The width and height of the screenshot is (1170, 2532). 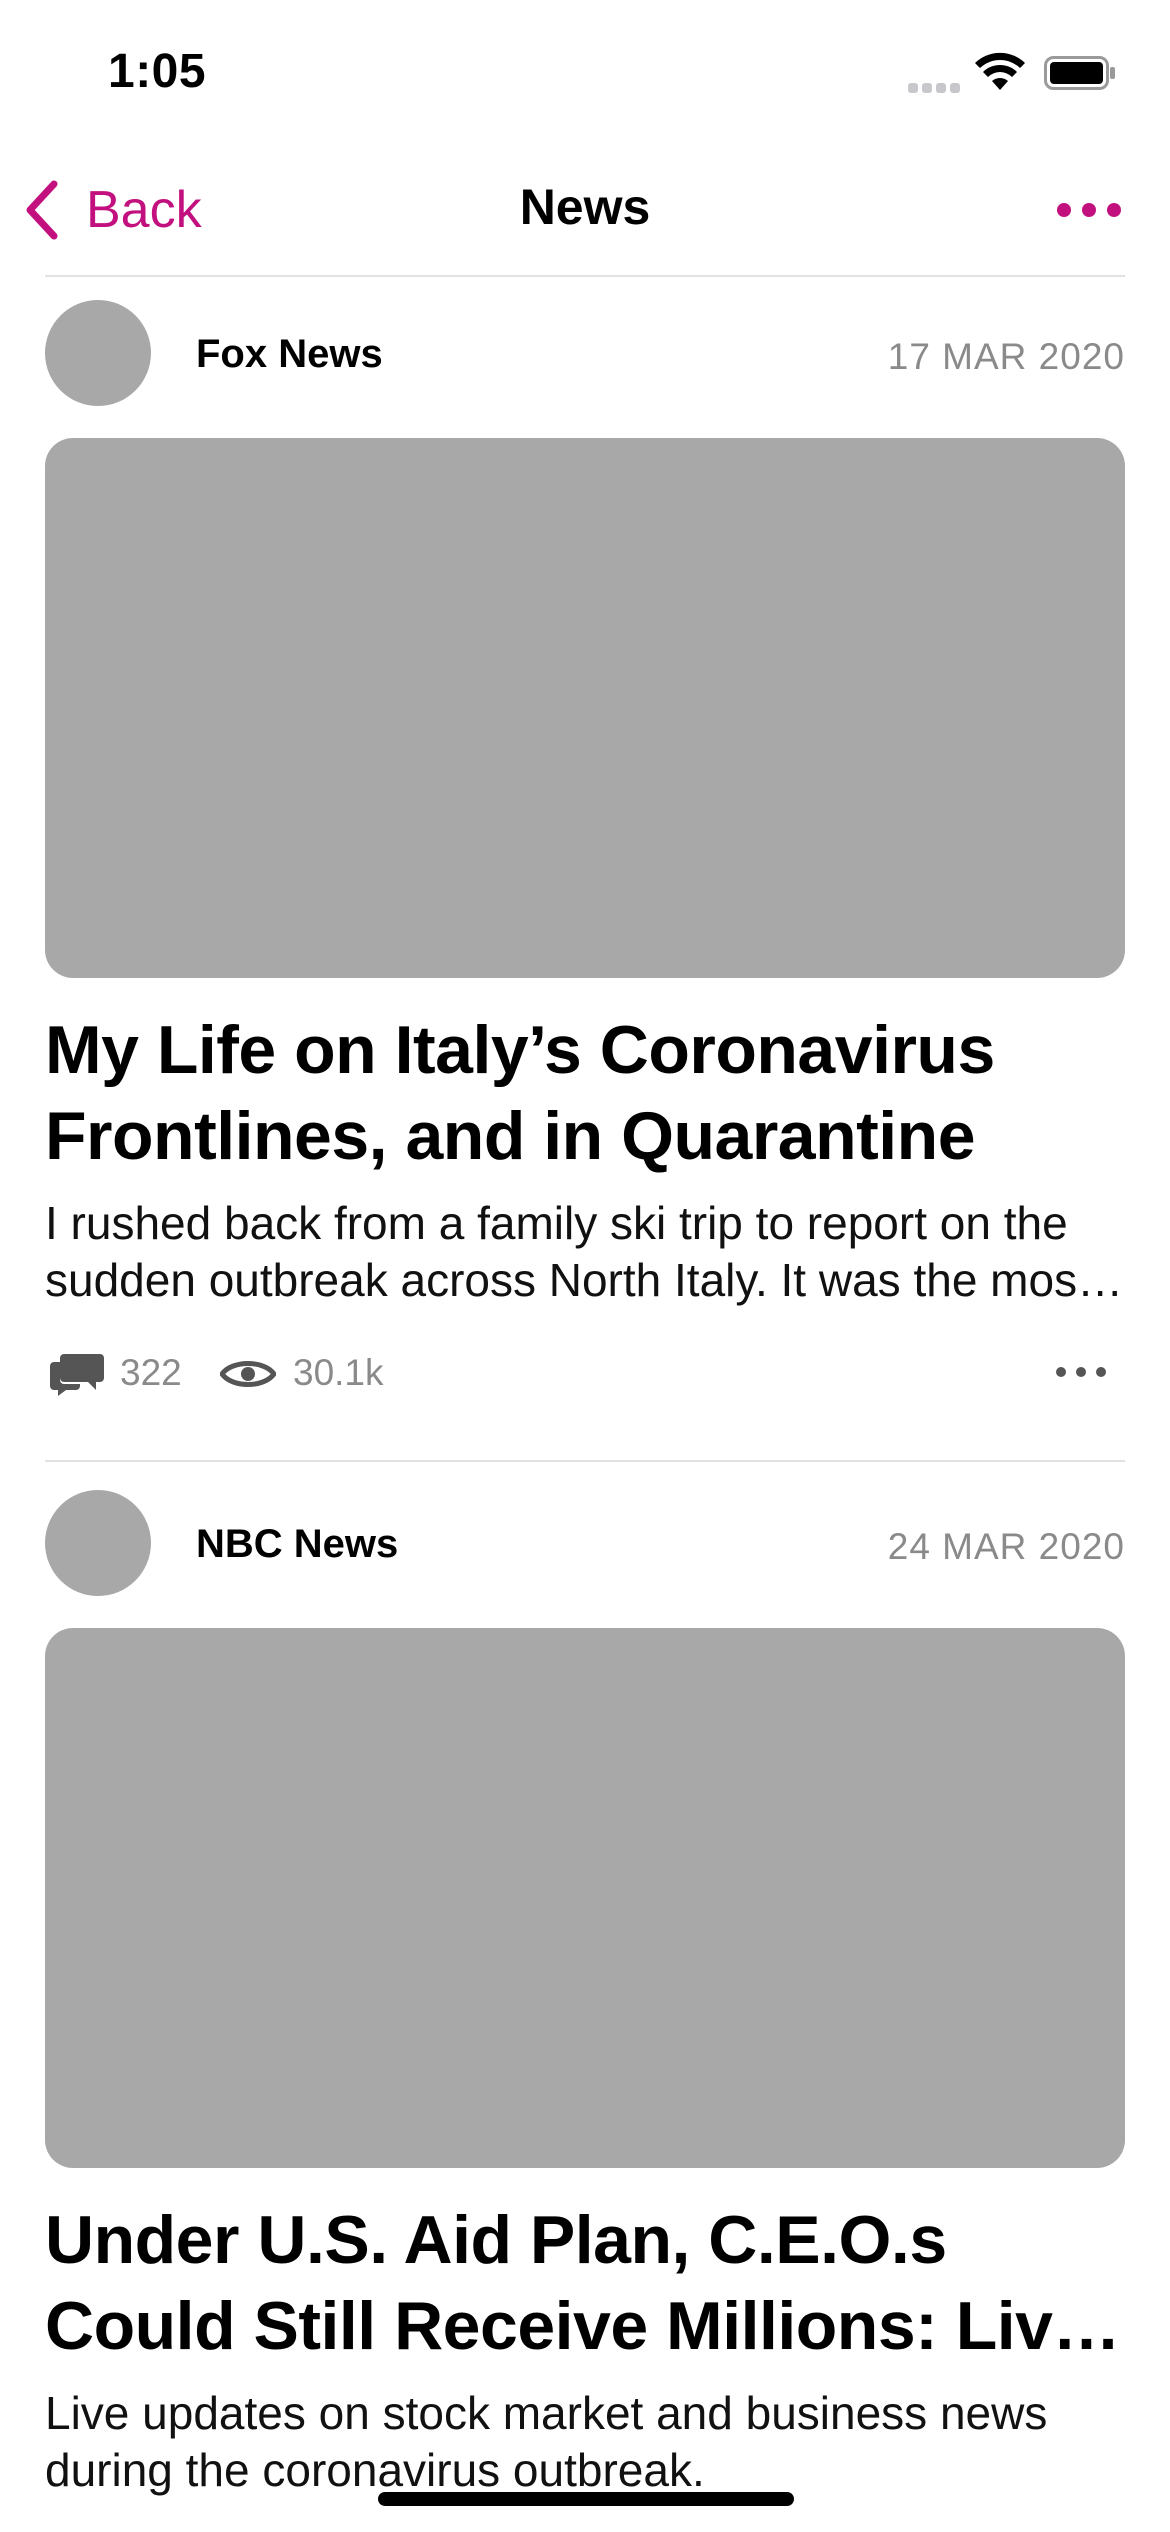 What do you see at coordinates (585, 70) in the screenshot?
I see `status-bar: 1:05` at bounding box center [585, 70].